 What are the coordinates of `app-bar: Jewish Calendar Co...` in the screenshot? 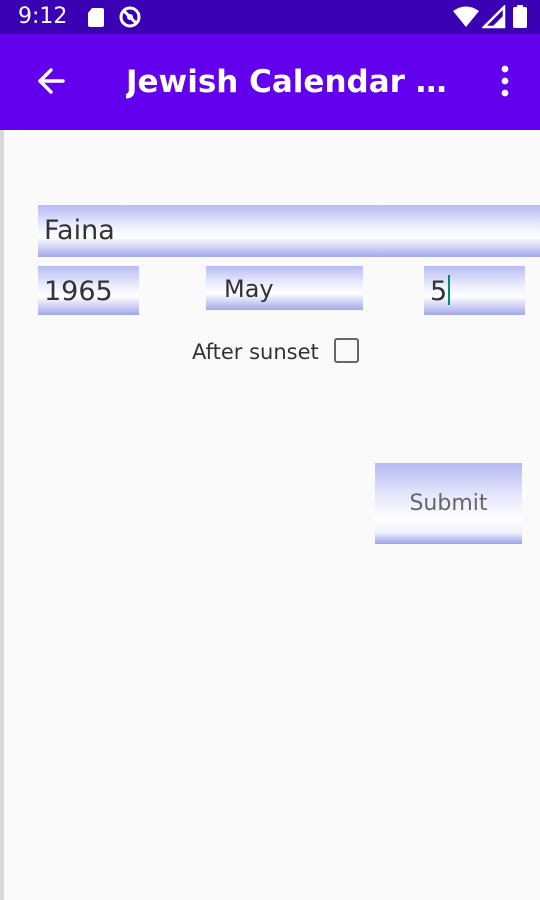 It's located at (270, 82).